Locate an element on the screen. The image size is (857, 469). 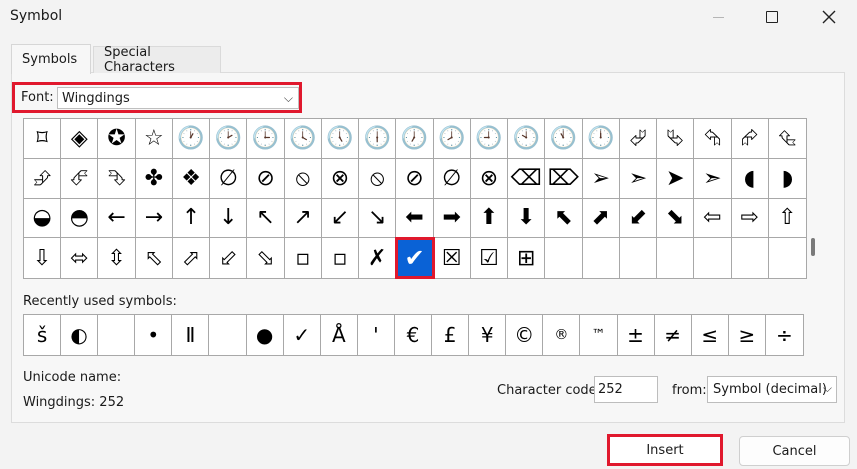
symbol-cell: 🕙 is located at coordinates (527, 139).